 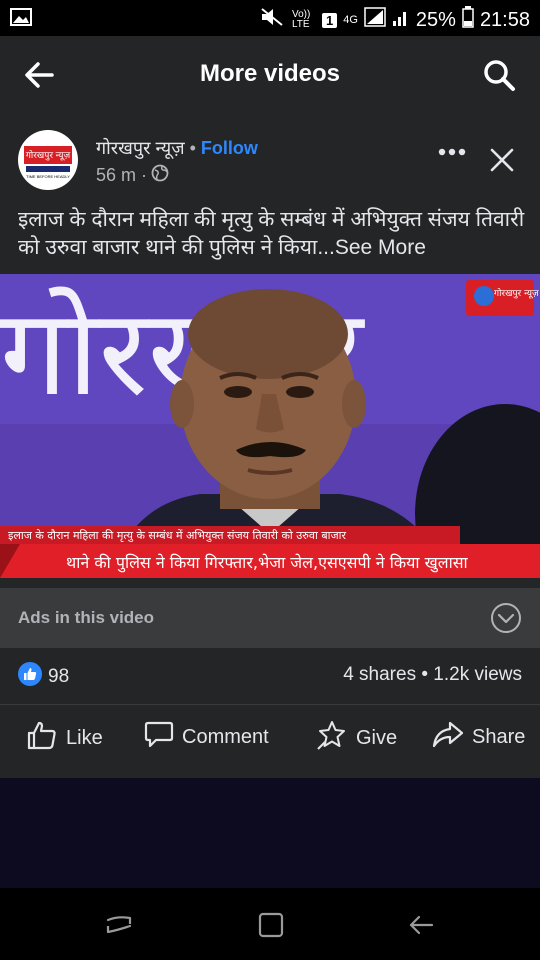 I want to click on give-button: Give, so click(x=356, y=738).